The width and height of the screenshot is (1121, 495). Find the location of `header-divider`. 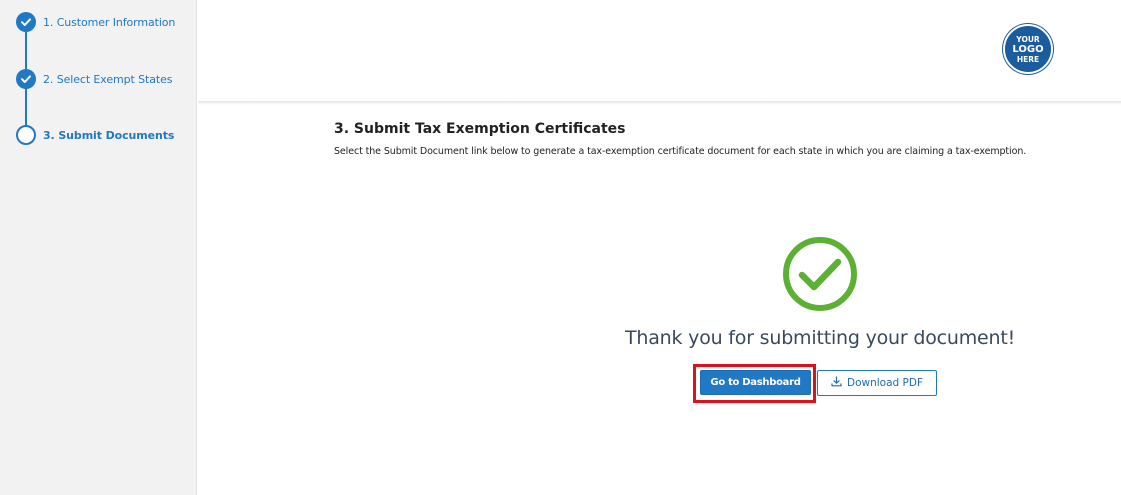

header-divider is located at coordinates (659, 103).